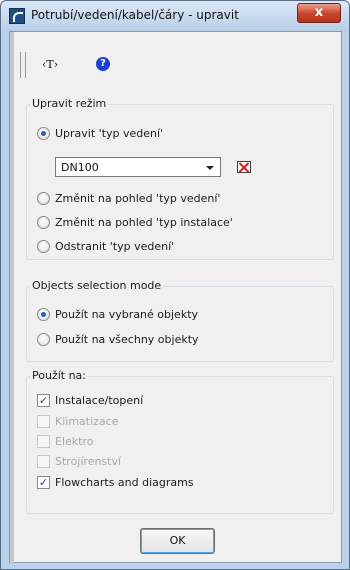 This screenshot has width=350, height=570. What do you see at coordinates (115, 246) in the screenshot?
I see `mode-option-label: Odstranit 'typ vedení'` at bounding box center [115, 246].